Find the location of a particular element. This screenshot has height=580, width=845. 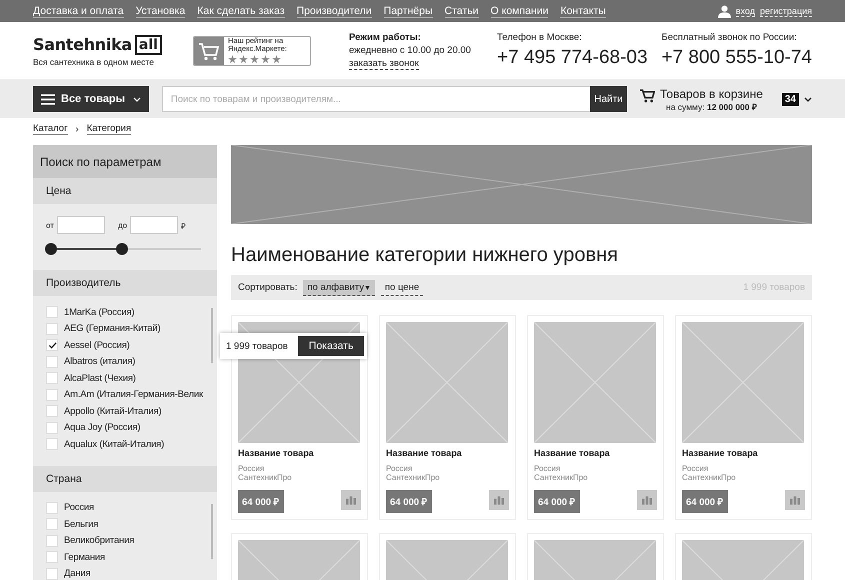

hours-title: Режим работы: is located at coordinates (385, 37).